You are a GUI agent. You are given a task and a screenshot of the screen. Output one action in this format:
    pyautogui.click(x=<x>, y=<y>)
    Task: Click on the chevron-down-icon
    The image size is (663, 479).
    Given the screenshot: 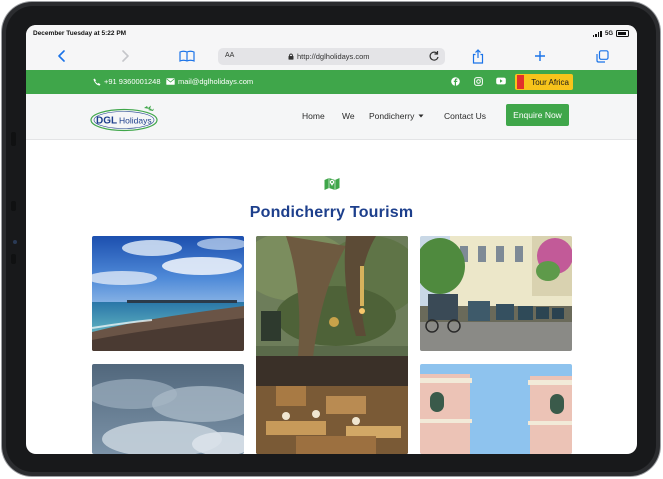 What is the action you would take?
    pyautogui.click(x=421, y=116)
    